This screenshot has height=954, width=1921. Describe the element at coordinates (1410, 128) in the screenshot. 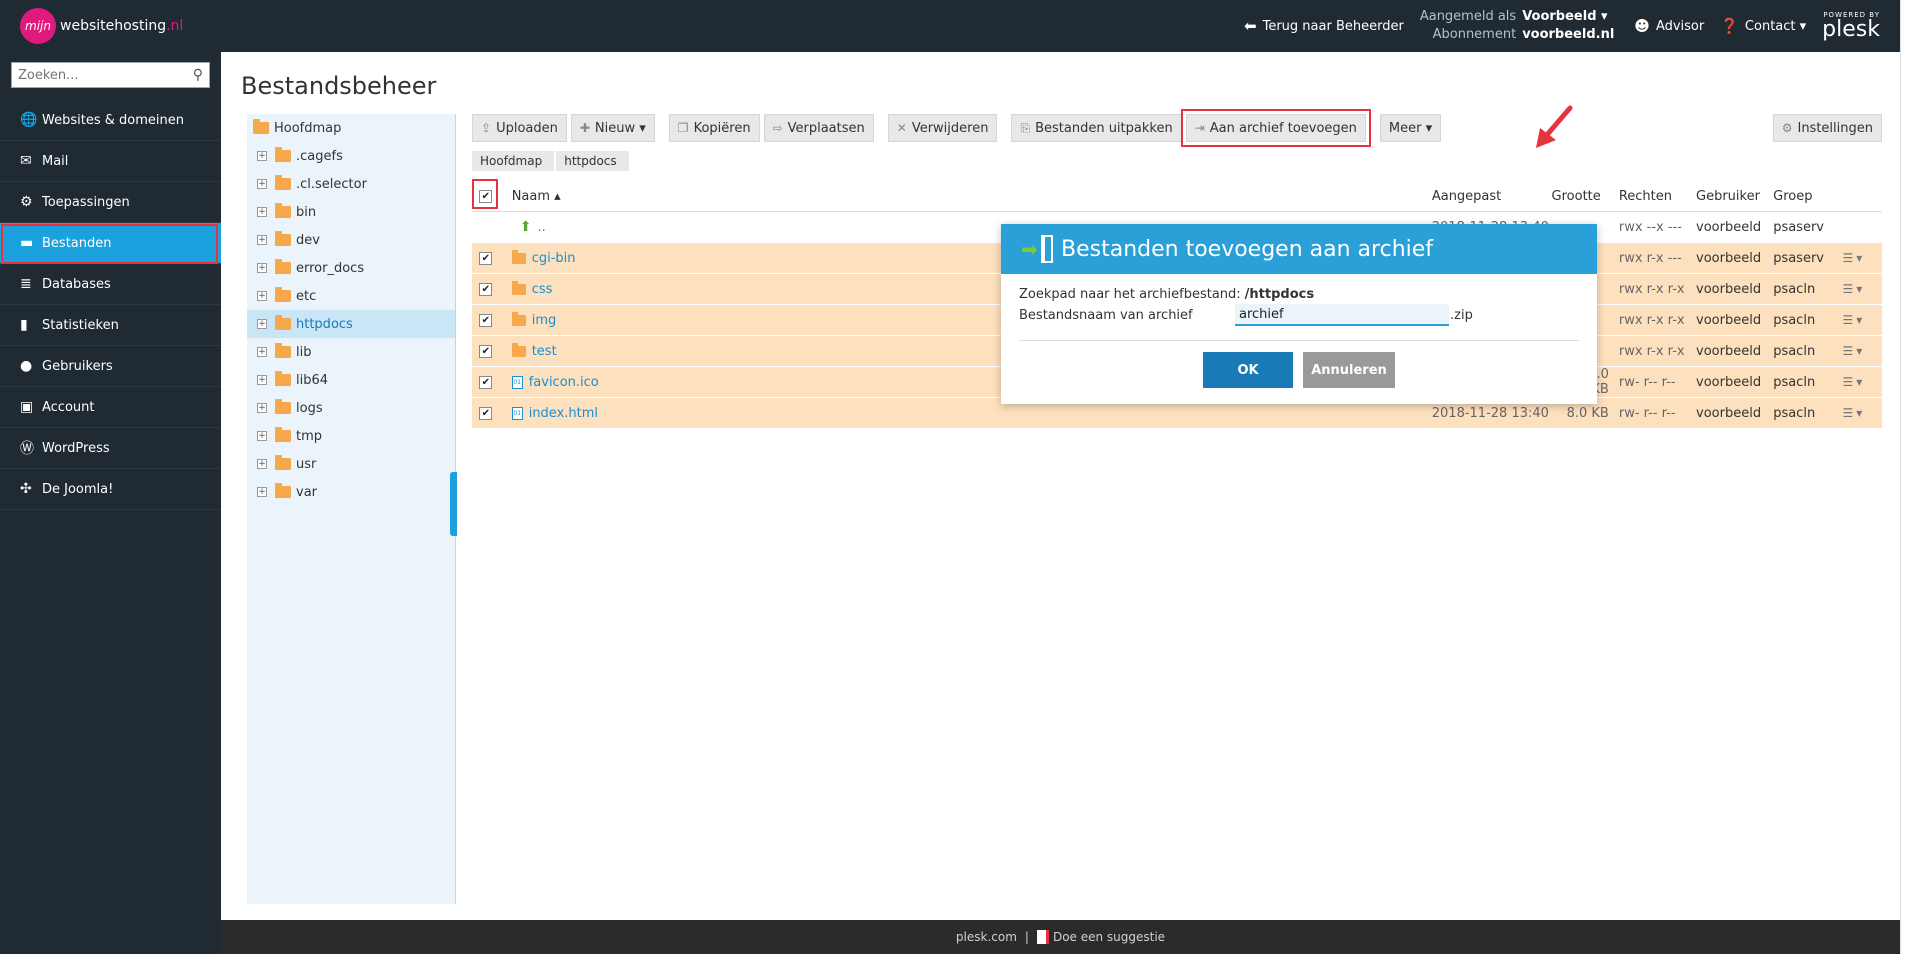

I see `more-button: Meer ▾` at that location.